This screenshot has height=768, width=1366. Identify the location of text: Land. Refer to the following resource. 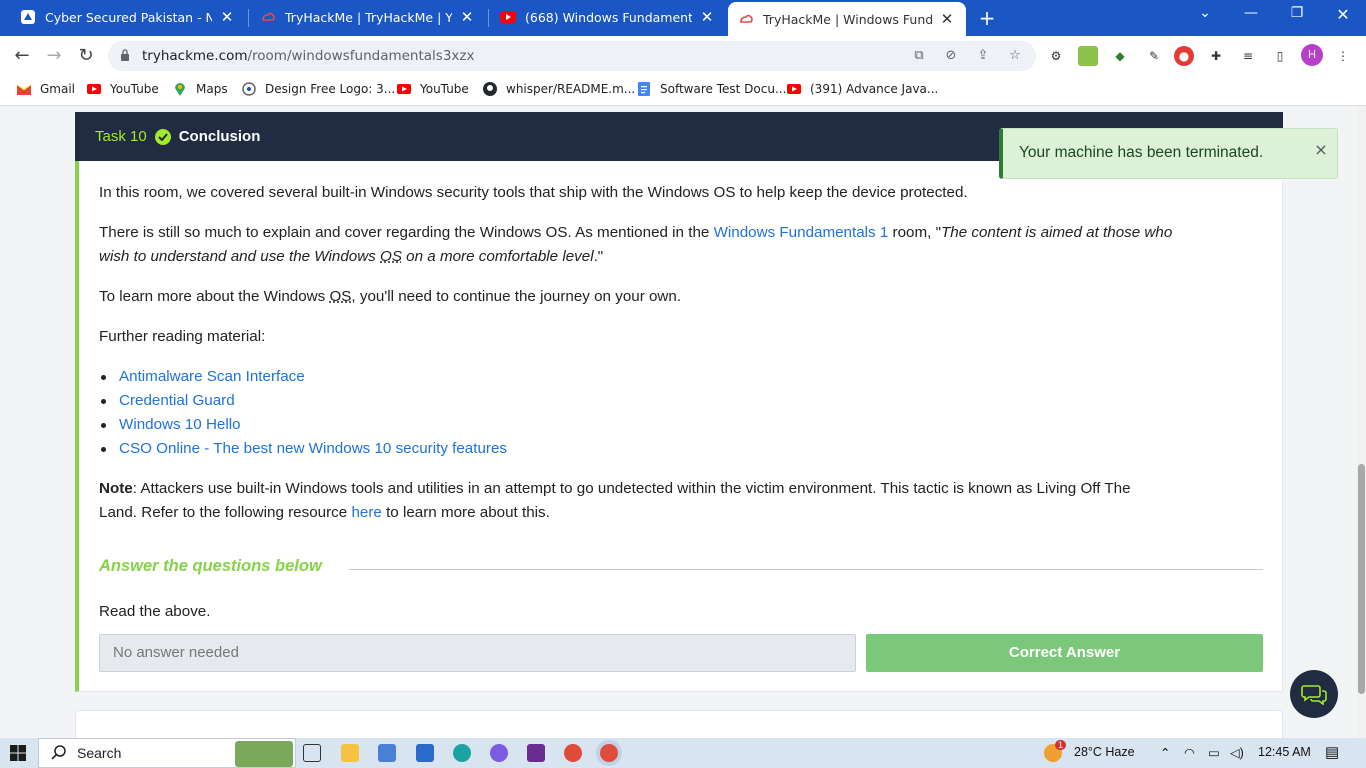
(225, 512).